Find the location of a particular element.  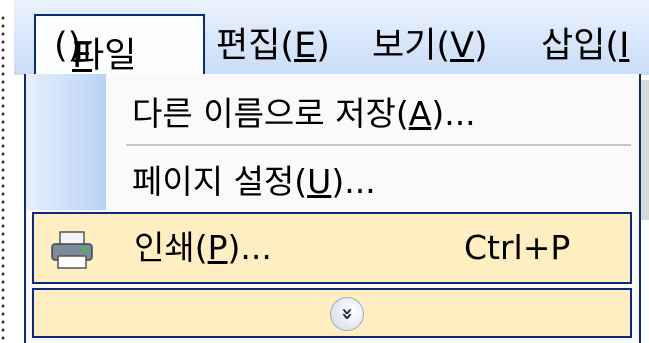

printer-icon is located at coordinates (72, 250).